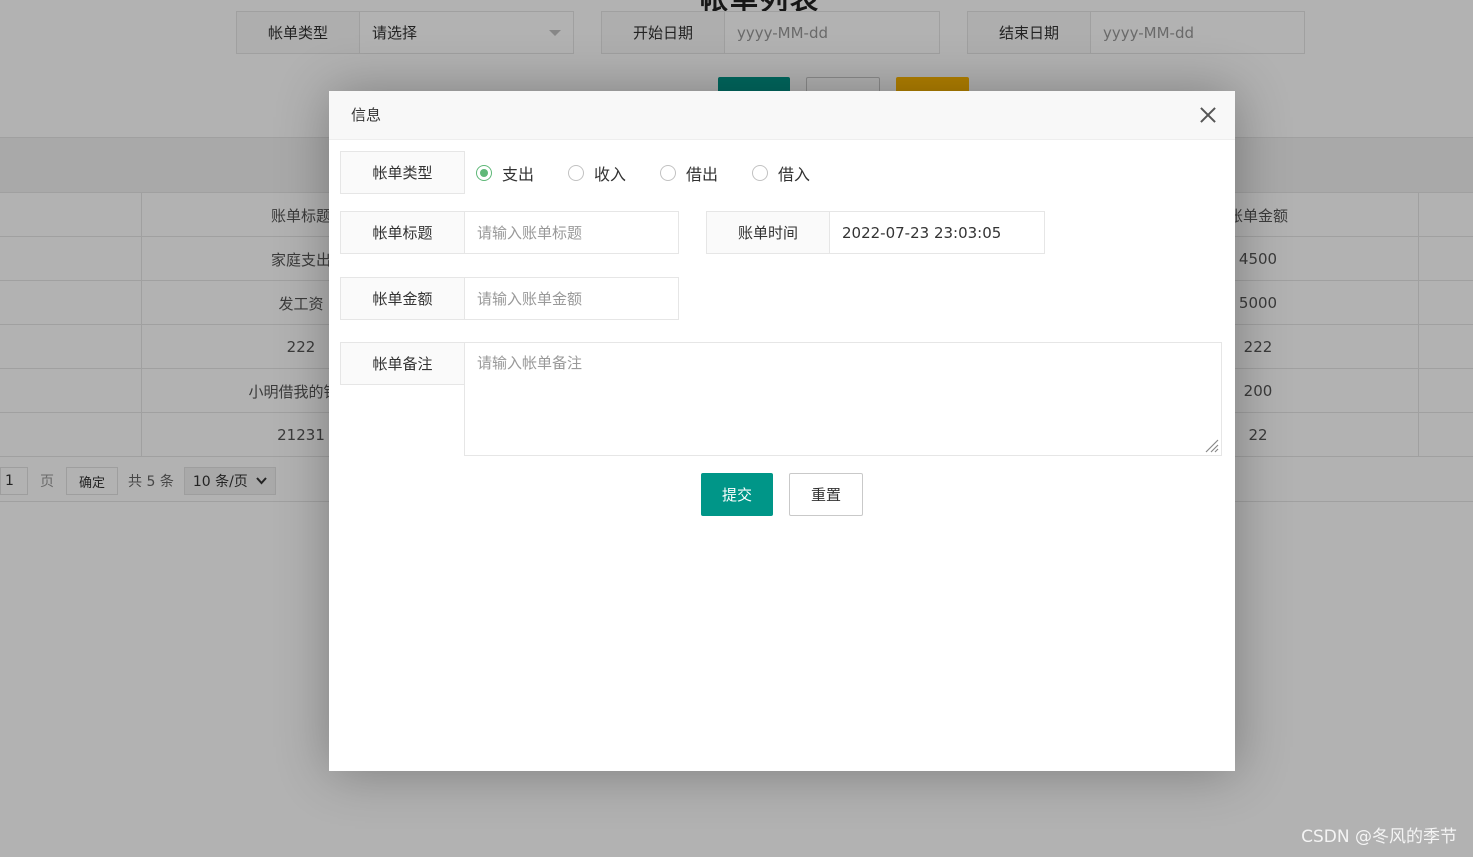 This screenshot has height=857, width=1473. I want to click on radio-borrow-in: 借入, so click(781, 173).